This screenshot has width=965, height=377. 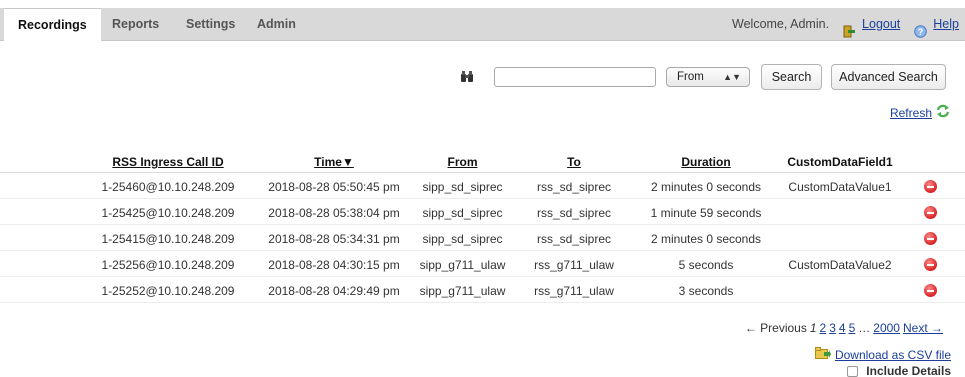 I want to click on select-arrows-icon: ▲▼, so click(x=732, y=77).